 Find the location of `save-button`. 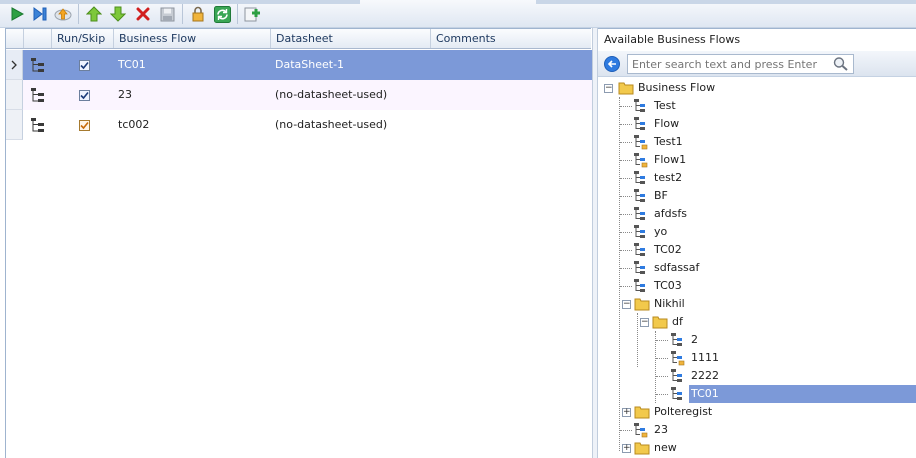

save-button is located at coordinates (167, 14).